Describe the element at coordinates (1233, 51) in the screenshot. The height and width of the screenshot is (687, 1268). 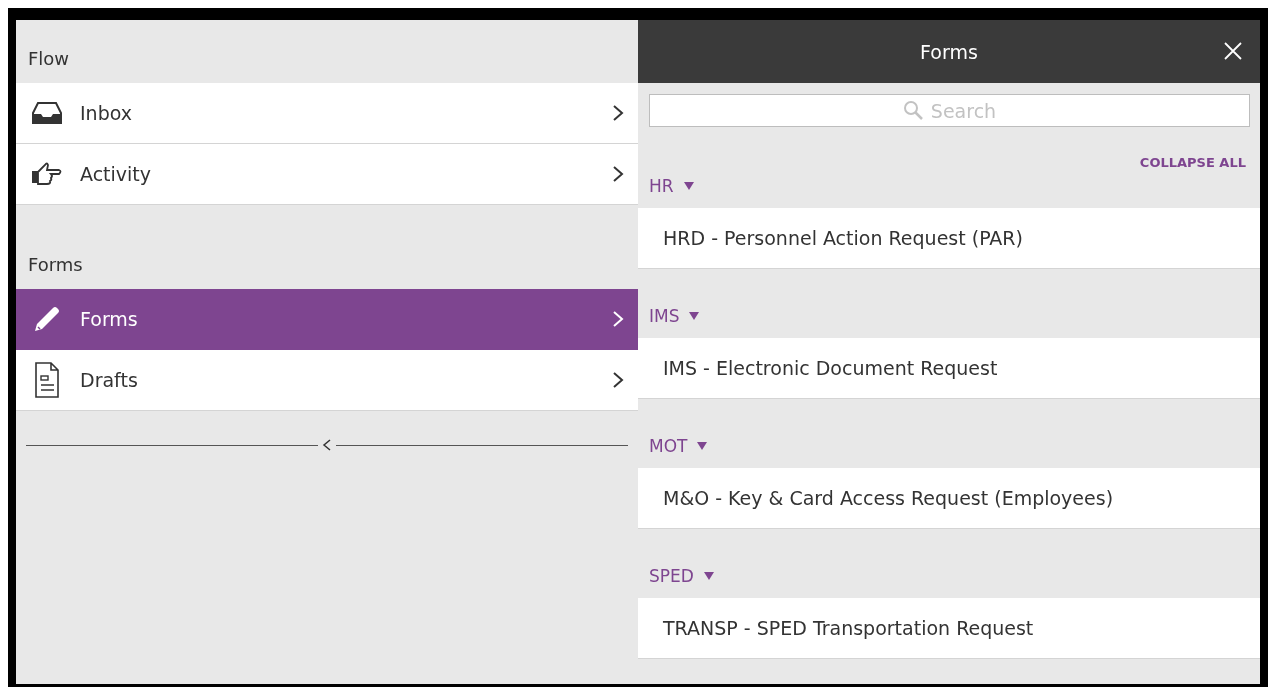
I see `close-icon` at that location.